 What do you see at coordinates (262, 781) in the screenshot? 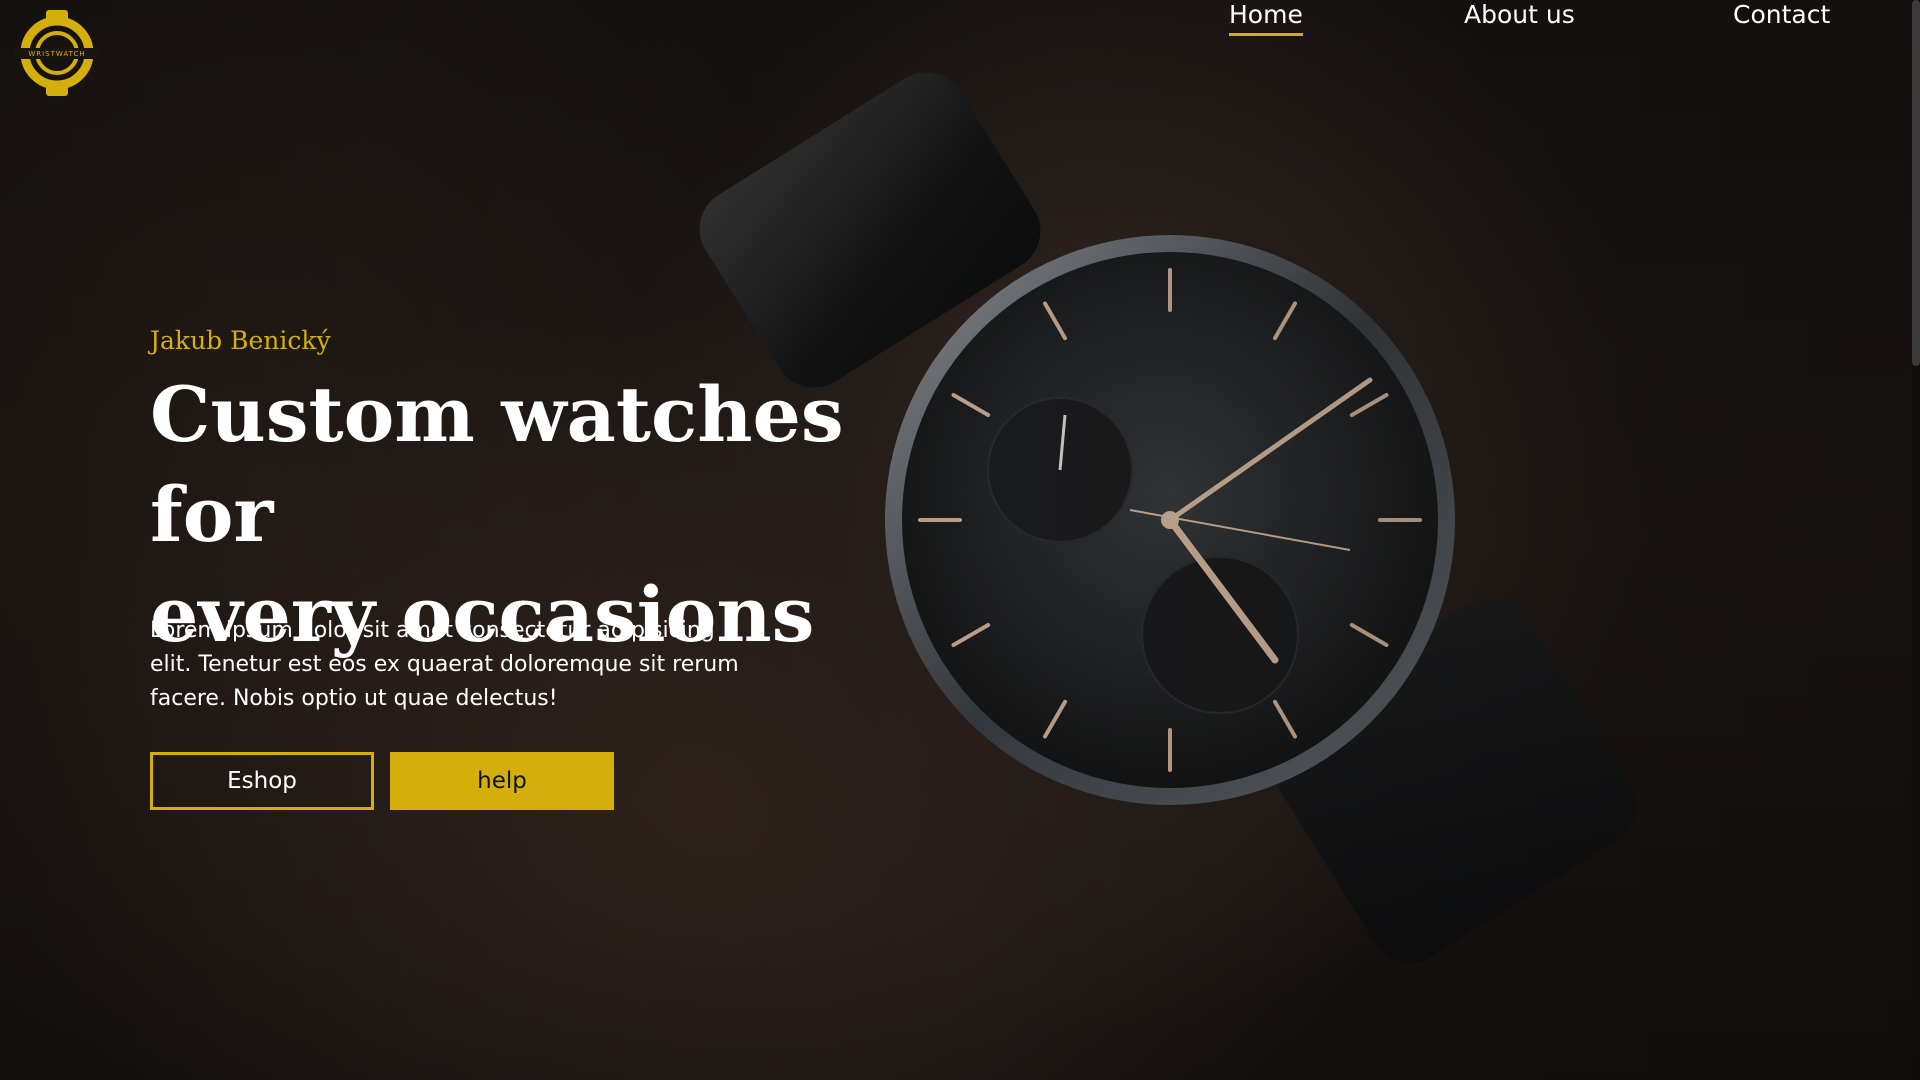
I see `eshop-button: Eshop` at bounding box center [262, 781].